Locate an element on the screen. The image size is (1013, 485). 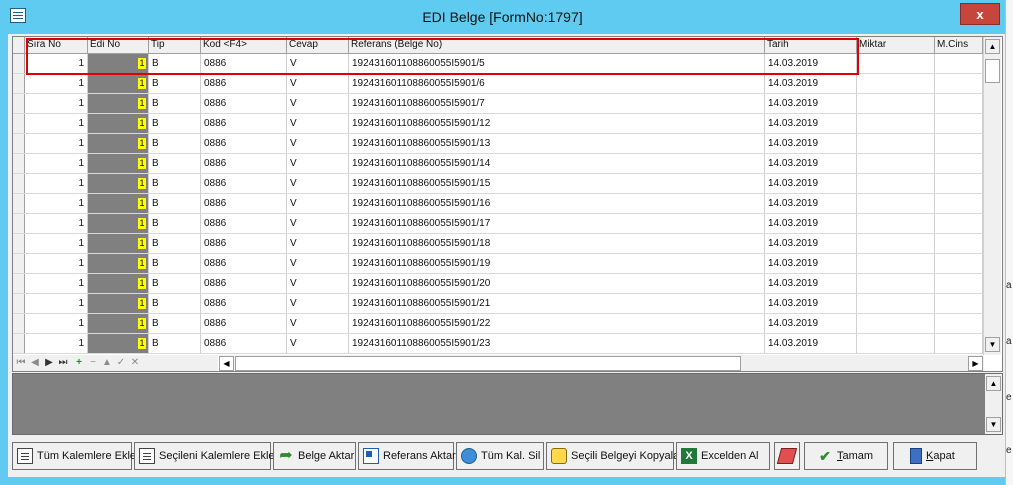
column-header-m-cins: M.Cins is located at coordinates (959, 45).